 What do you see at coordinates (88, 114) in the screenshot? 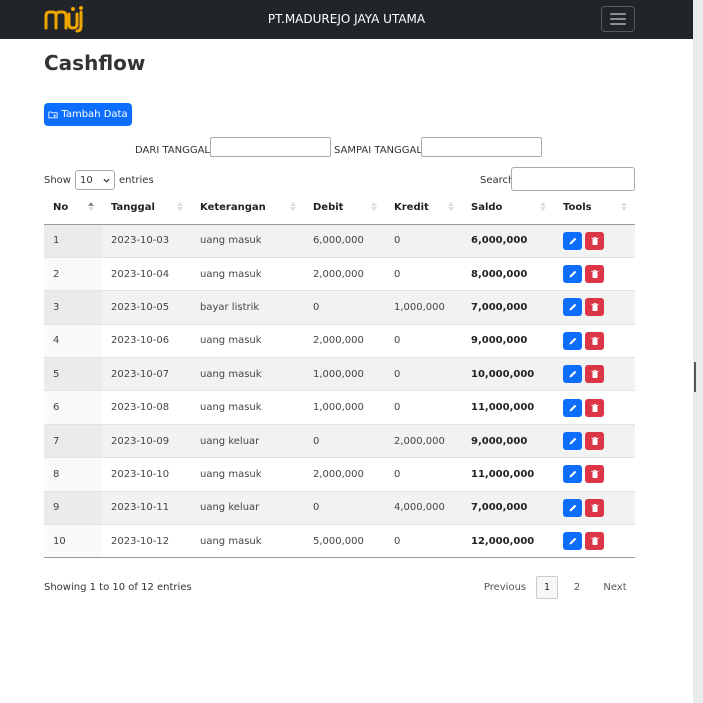
I see `add-data-button: Tambah Data` at bounding box center [88, 114].